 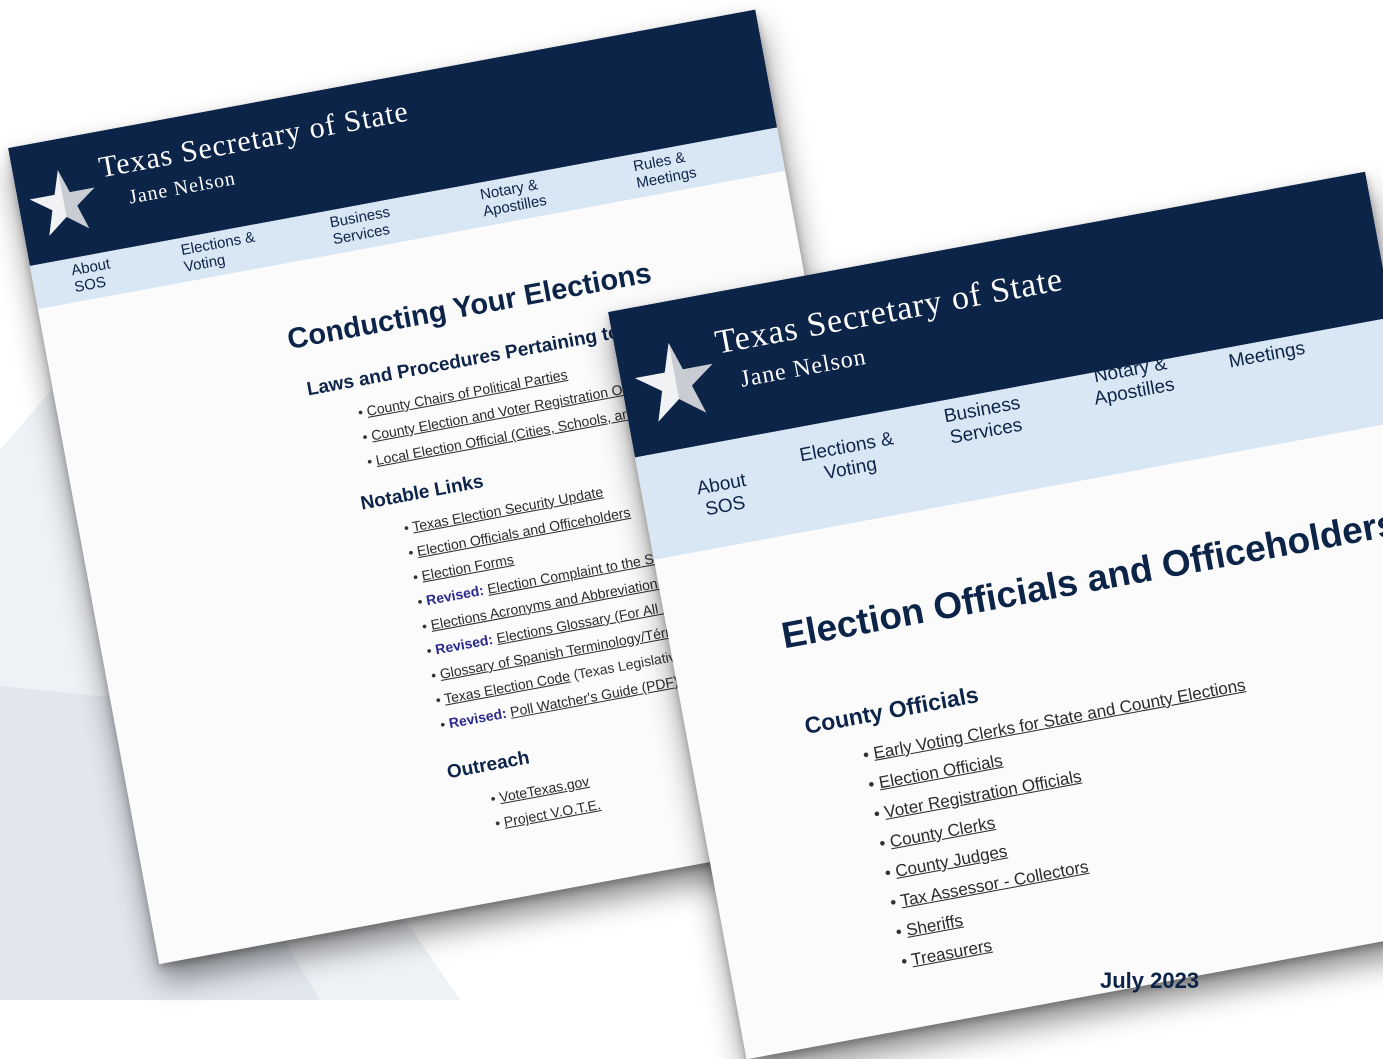 I want to click on outreach-list: VoteTexas.gov Project V.O.T.E., so click(x=546, y=802).